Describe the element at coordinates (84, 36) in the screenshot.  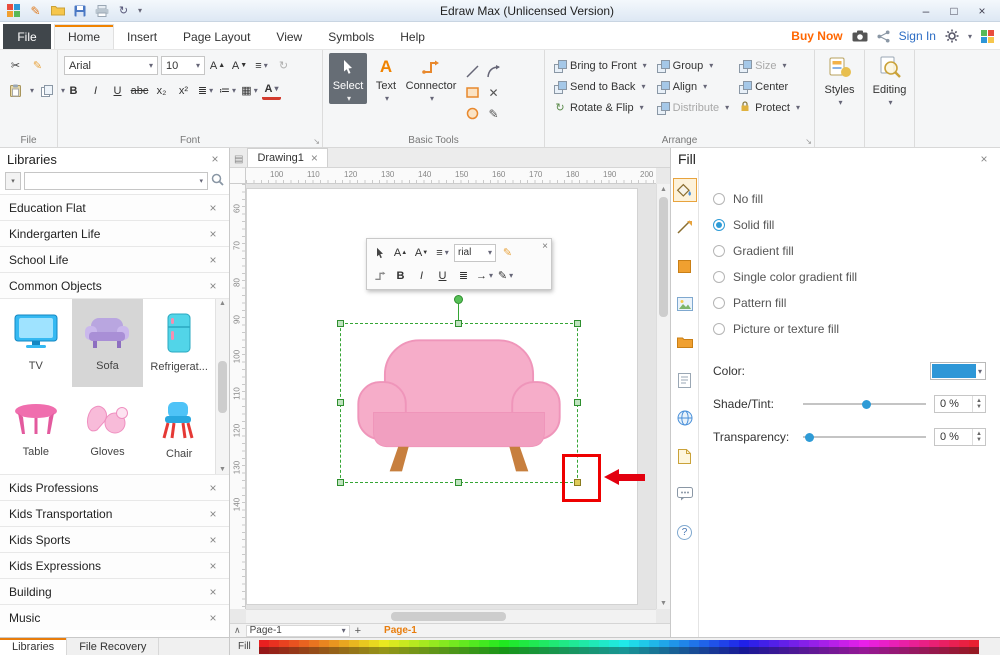
I see `tab-home: Home` at that location.